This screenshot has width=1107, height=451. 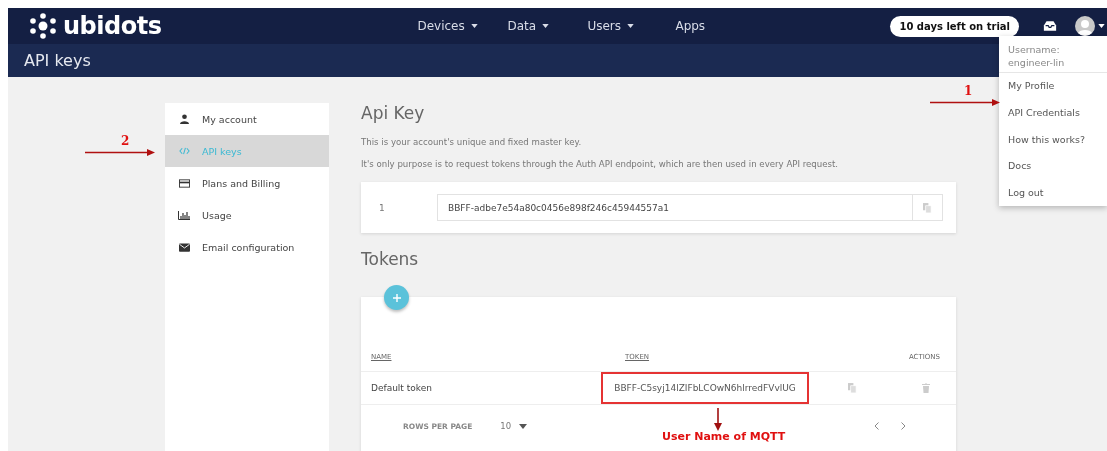 What do you see at coordinates (184, 151) in the screenshot?
I see `code-icon` at bounding box center [184, 151].